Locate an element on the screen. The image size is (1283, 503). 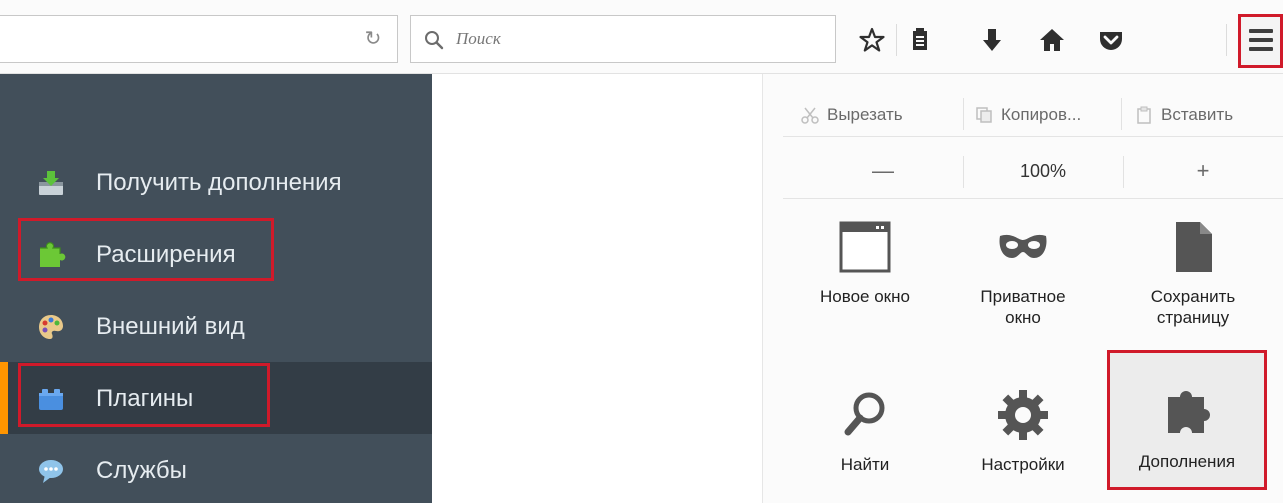
tile-label: Дополнения is located at coordinates (1187, 461).